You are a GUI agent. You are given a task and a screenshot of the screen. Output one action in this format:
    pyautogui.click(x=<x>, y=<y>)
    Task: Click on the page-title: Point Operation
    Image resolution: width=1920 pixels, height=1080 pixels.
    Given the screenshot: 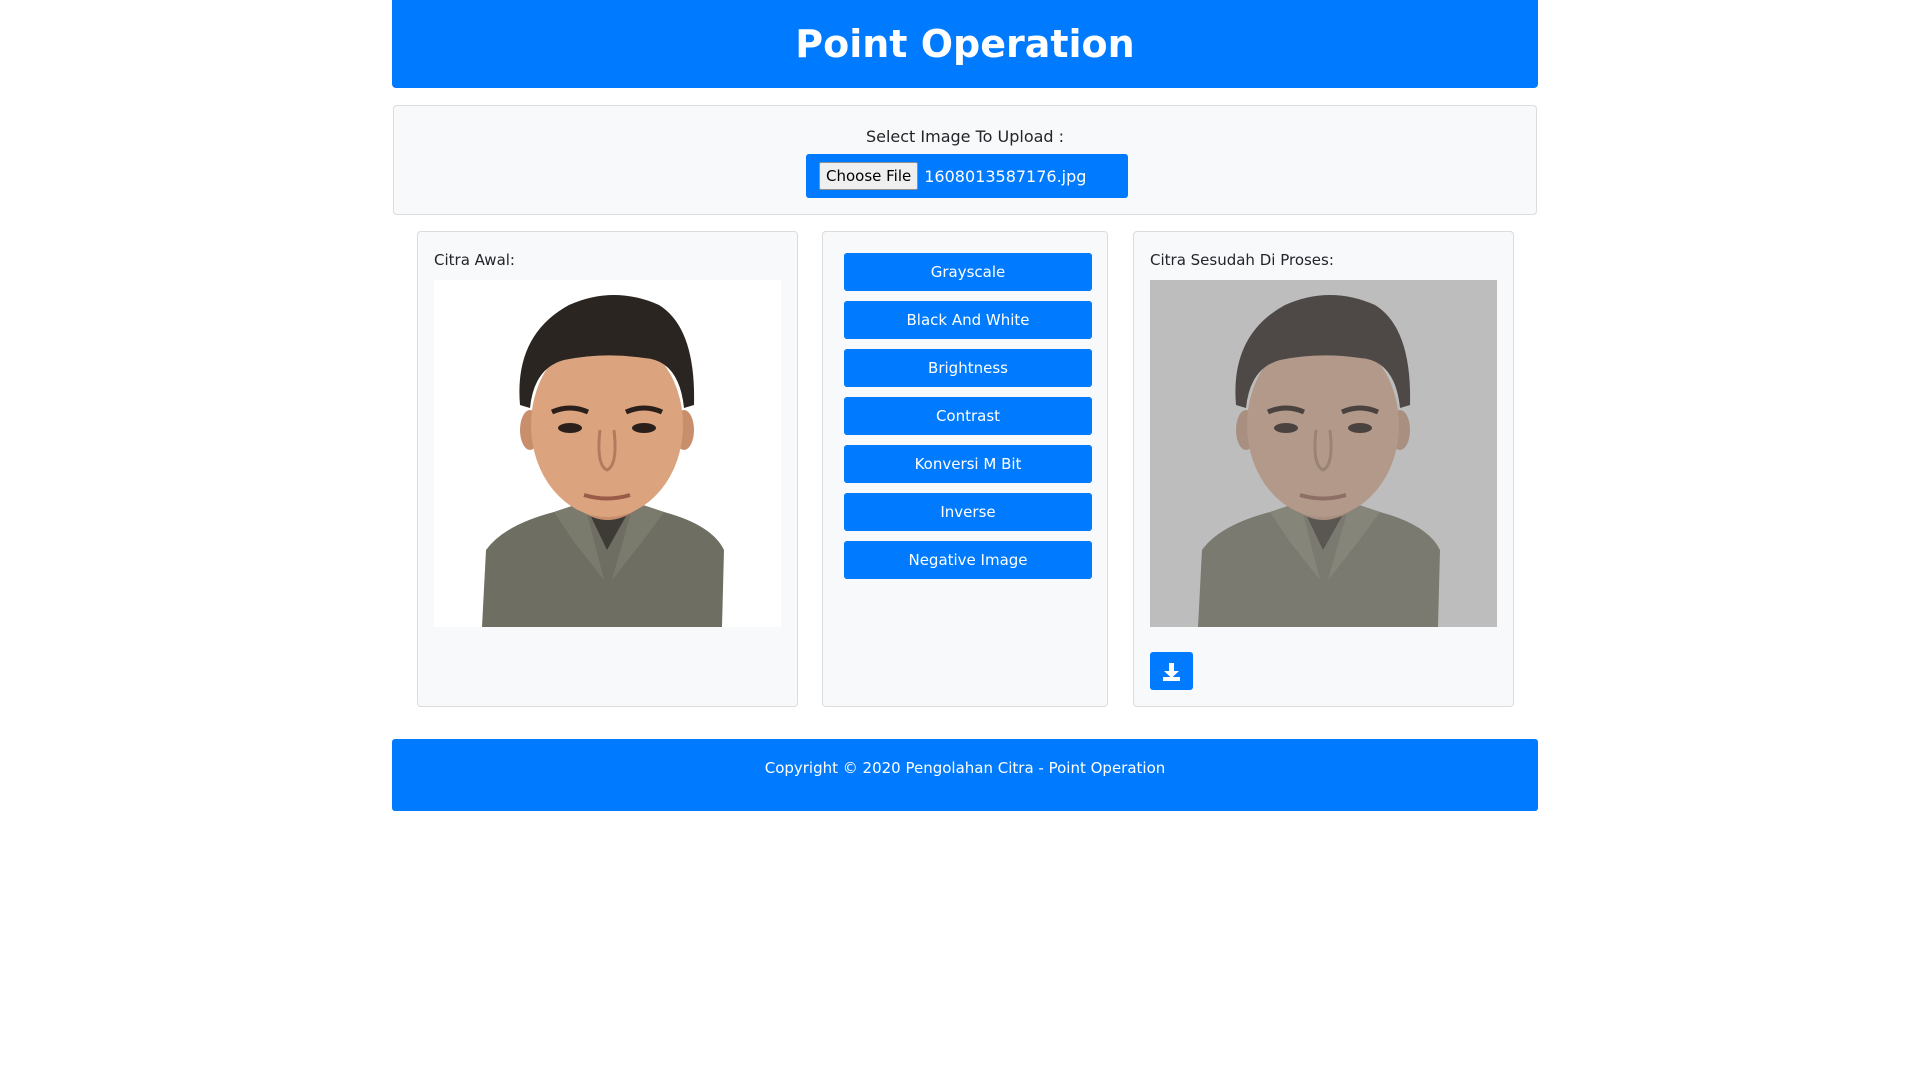 What is the action you would take?
    pyautogui.click(x=965, y=44)
    